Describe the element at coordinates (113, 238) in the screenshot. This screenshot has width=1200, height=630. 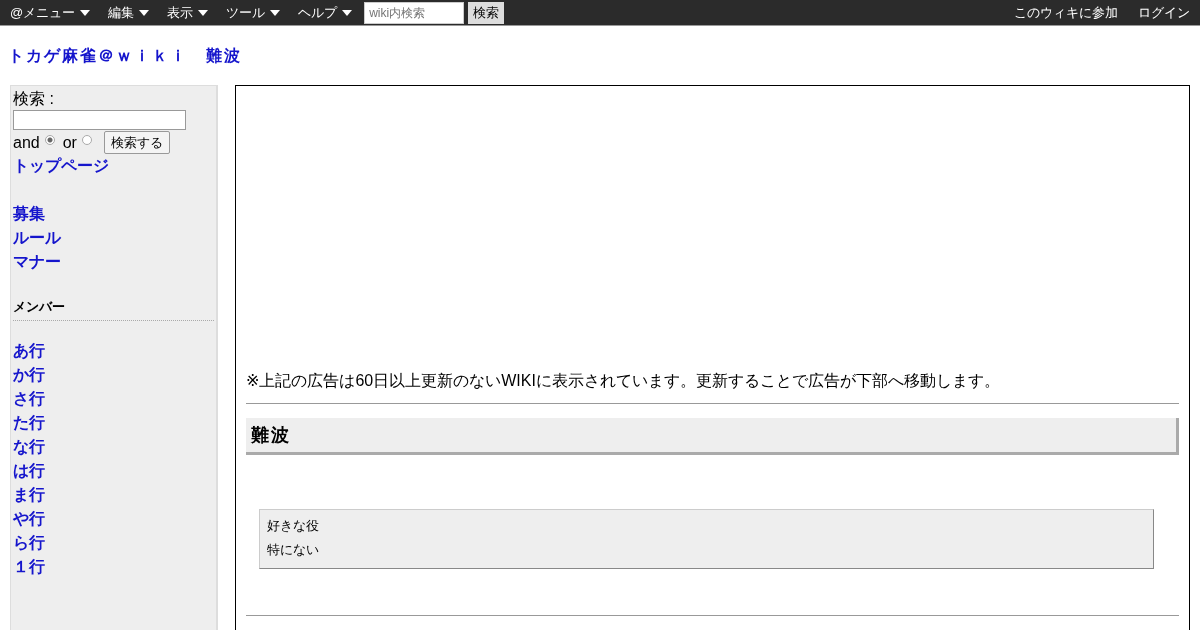
I see `sidebar-link: ルール` at that location.